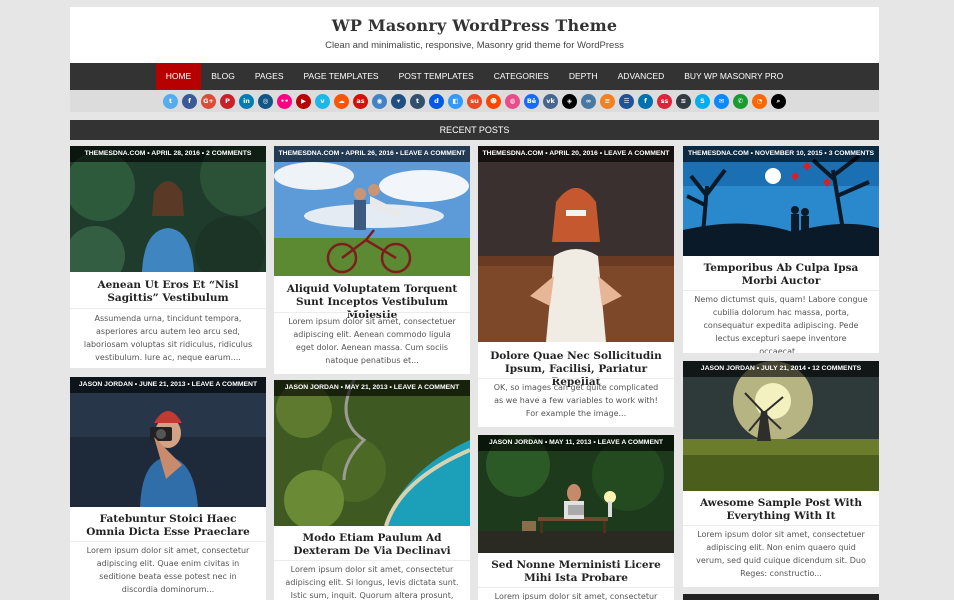 This screenshot has width=954, height=600. Describe the element at coordinates (189, 101) in the screenshot. I see `facebook-icon: f` at that location.